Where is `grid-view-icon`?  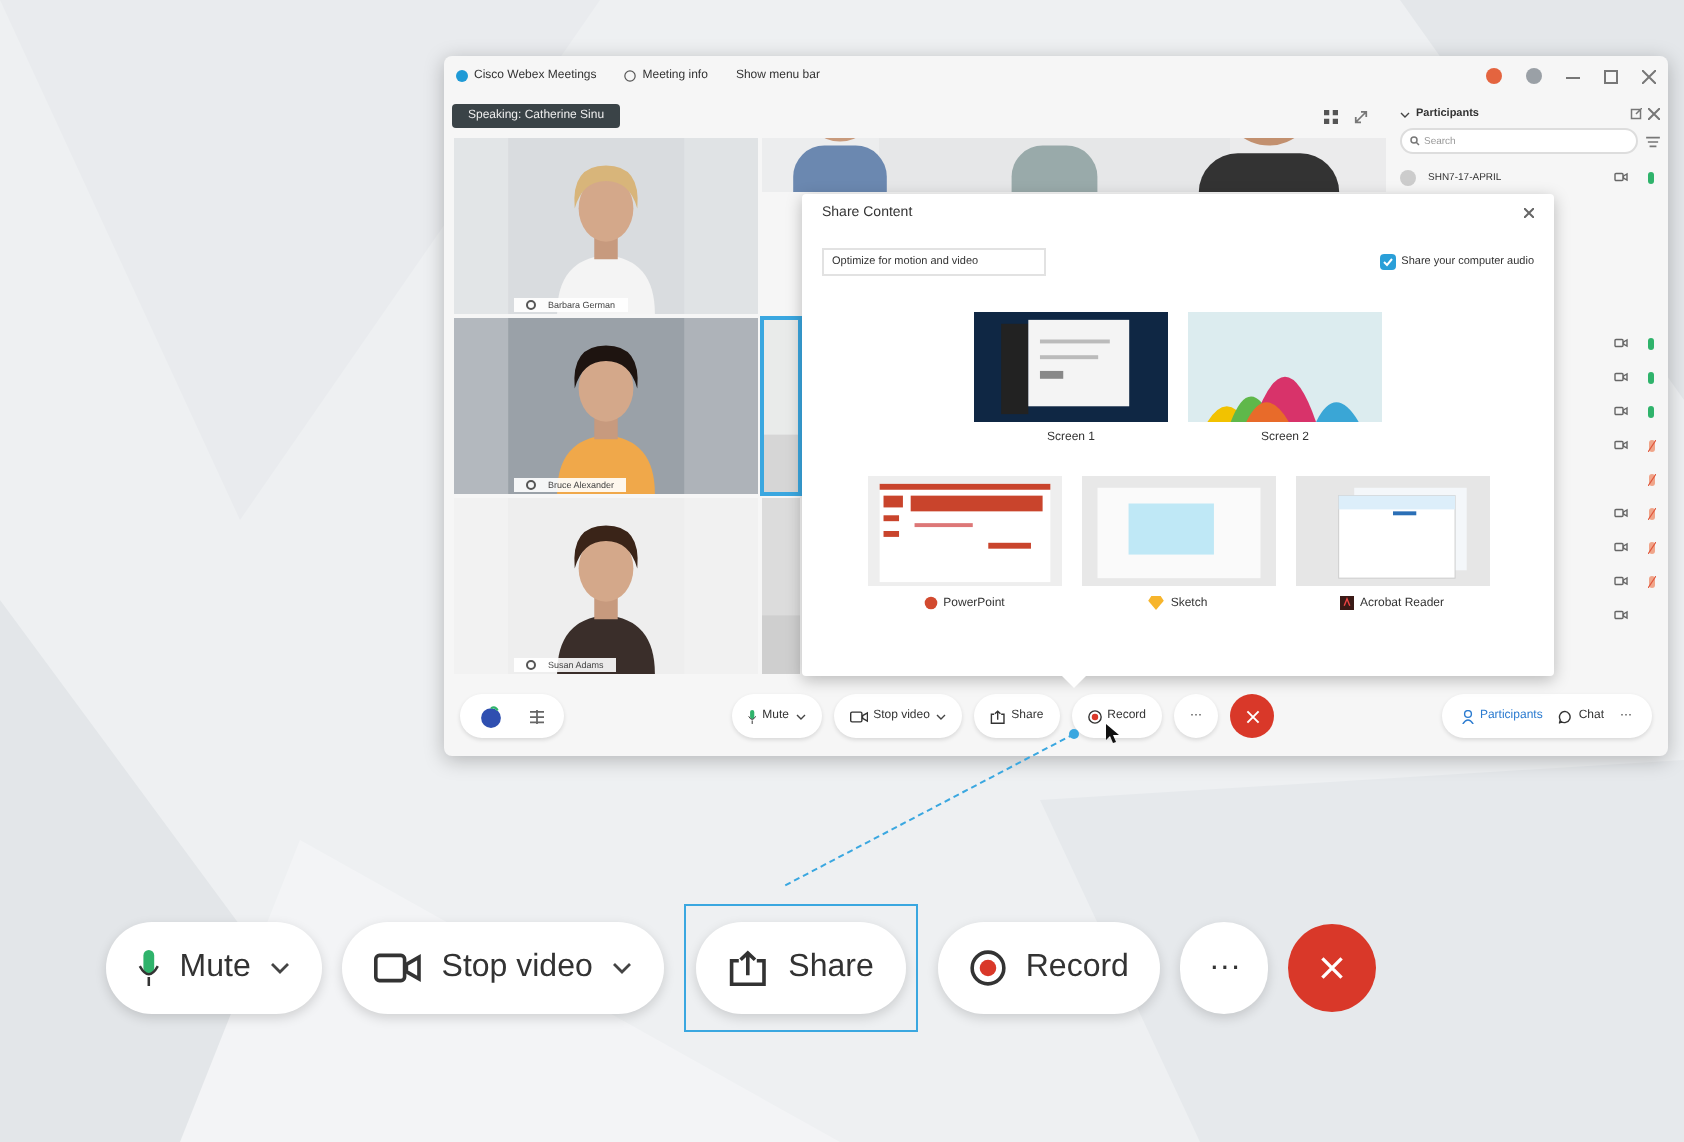 grid-view-icon is located at coordinates (1331, 116).